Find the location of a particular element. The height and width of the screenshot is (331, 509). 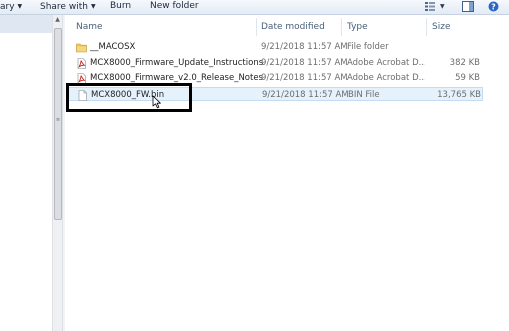

file-name: MCX8000_Firmware_Update_Instructions is located at coordinates (177, 63).